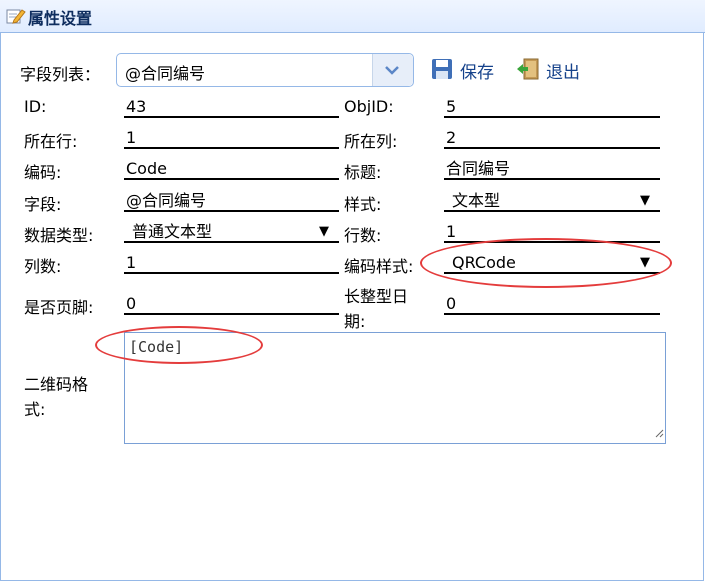 Image resolution: width=705 pixels, height=582 pixels. Describe the element at coordinates (165, 73) in the screenshot. I see `field-list-value: @合同编号` at that location.